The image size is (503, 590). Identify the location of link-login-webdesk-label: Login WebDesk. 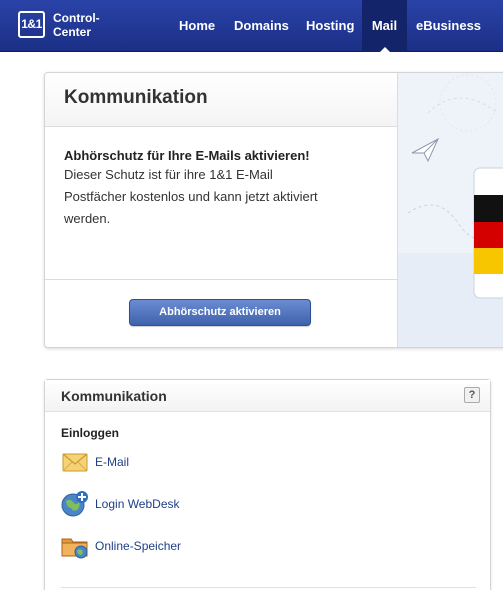
(137, 504).